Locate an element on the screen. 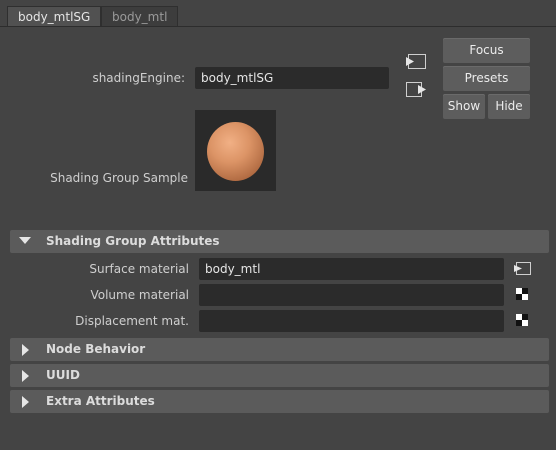 This screenshot has height=450, width=556. material-sphere-preview is located at coordinates (235, 151).